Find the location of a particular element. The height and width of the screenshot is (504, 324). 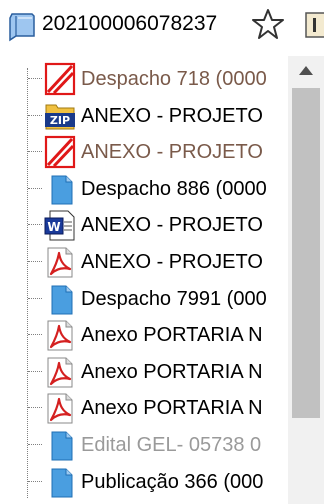

star-icon is located at coordinates (268, 24).